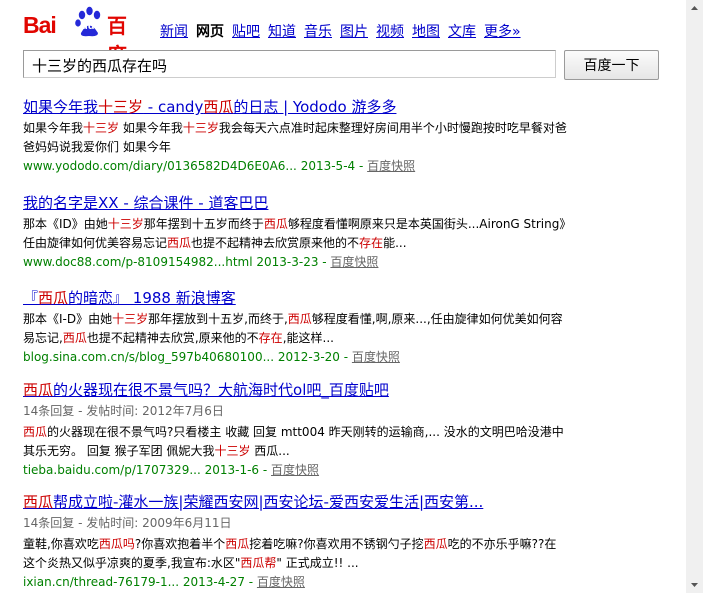 This screenshot has height=593, width=703. What do you see at coordinates (694, 8) in the screenshot?
I see `scroll-up-arrow-icon` at bounding box center [694, 8].